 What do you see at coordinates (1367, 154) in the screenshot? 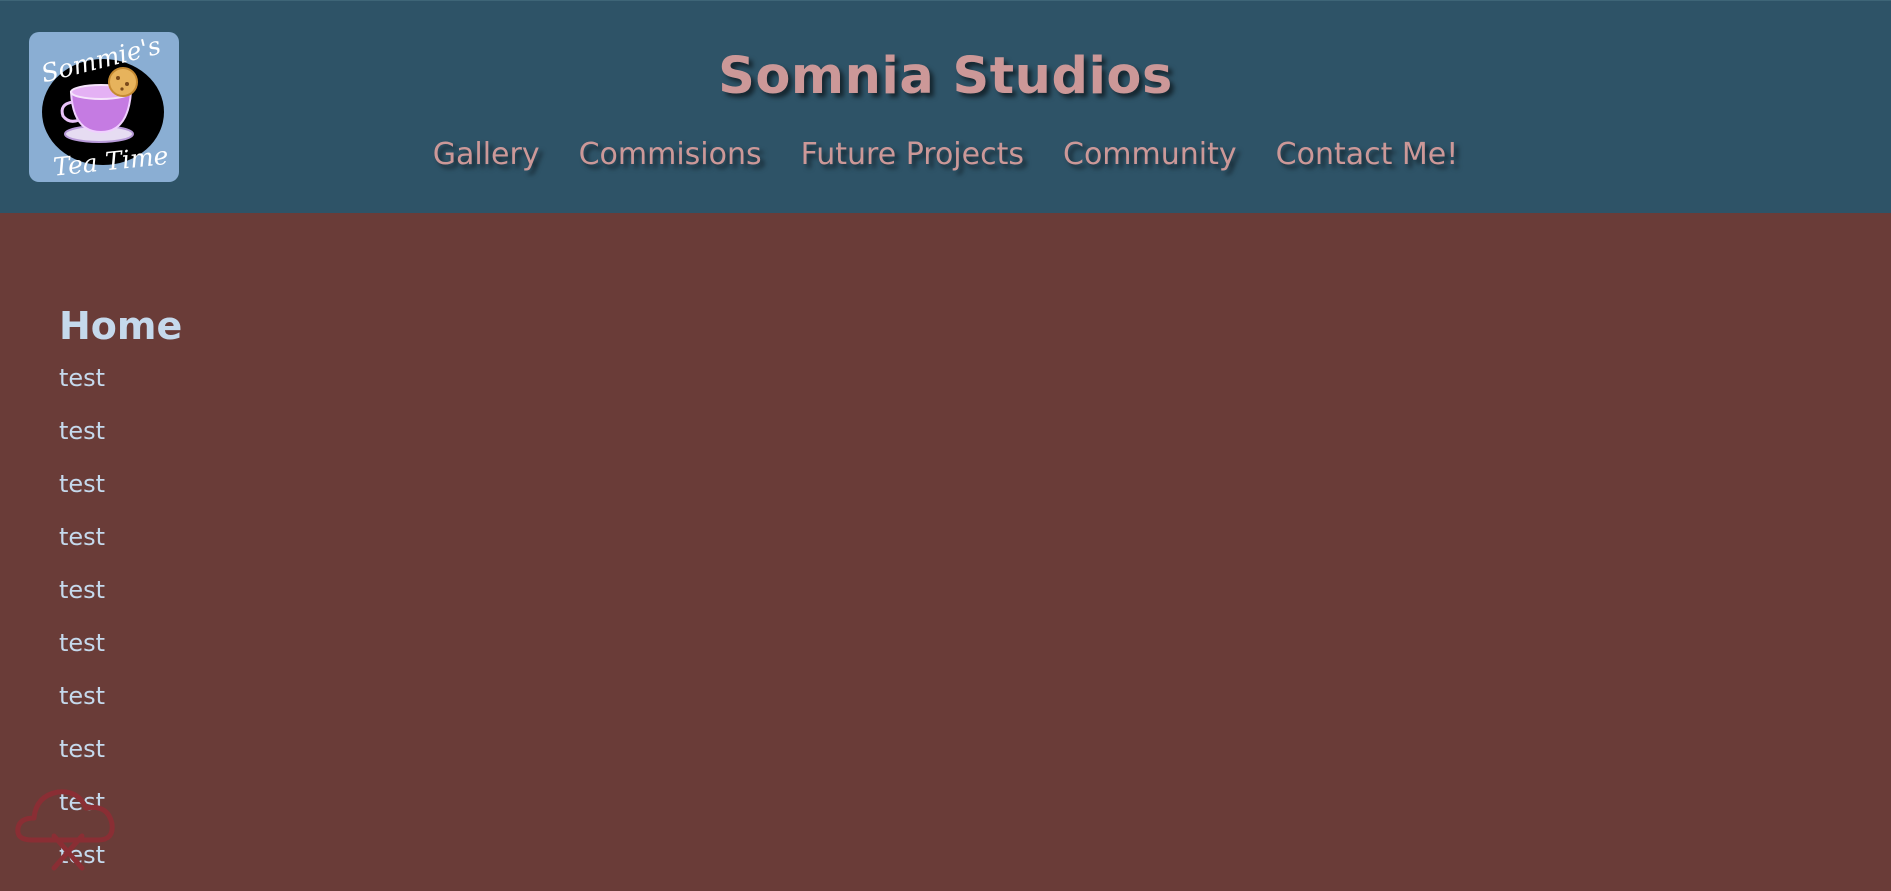
I see `nav-contact-me: Contact Me!` at bounding box center [1367, 154].